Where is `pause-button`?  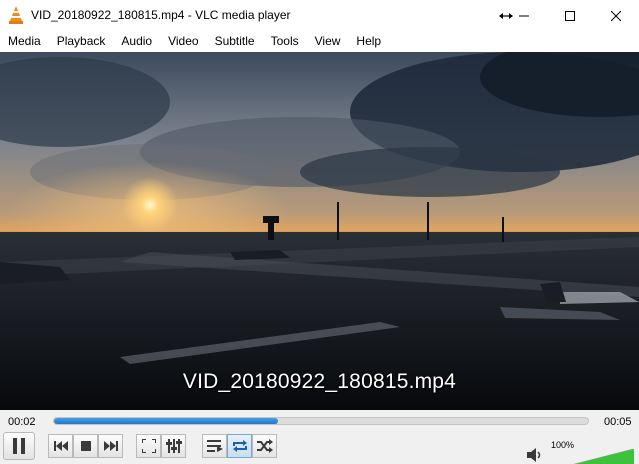 pause-button is located at coordinates (19, 446).